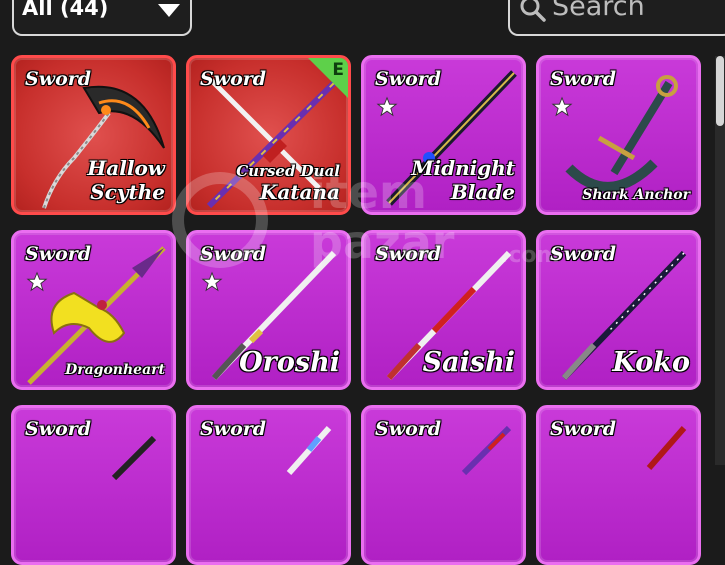 Image resolution: width=725 pixels, height=565 pixels. What do you see at coordinates (443, 310) in the screenshot?
I see `item-card-saishi: Sword Saishi` at bounding box center [443, 310].